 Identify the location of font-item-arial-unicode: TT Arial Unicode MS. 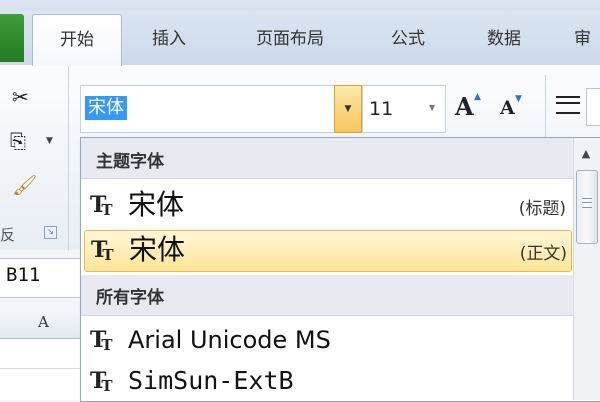
(327, 341).